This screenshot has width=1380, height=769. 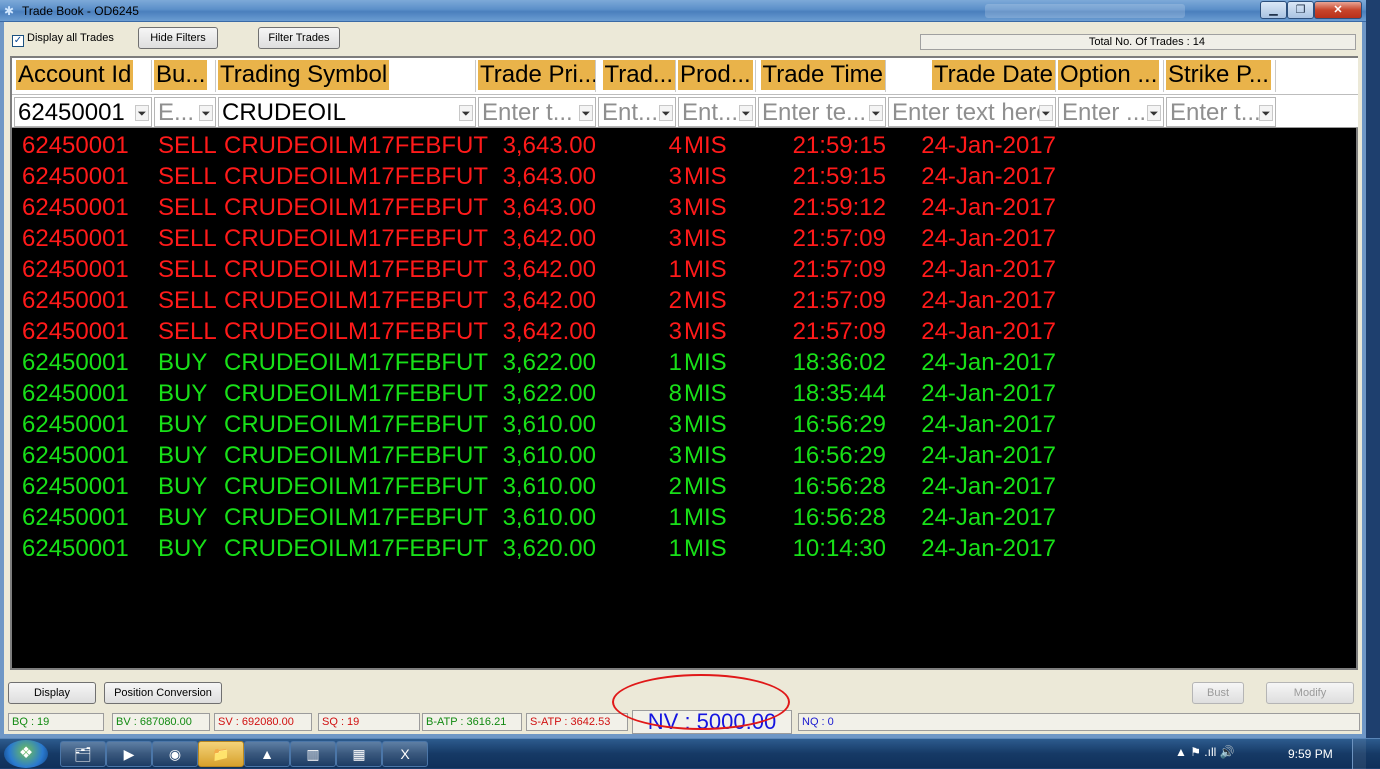 What do you see at coordinates (63, 39) in the screenshot?
I see `display-all-trades-checkbox: ✓ Display all Trades` at bounding box center [63, 39].